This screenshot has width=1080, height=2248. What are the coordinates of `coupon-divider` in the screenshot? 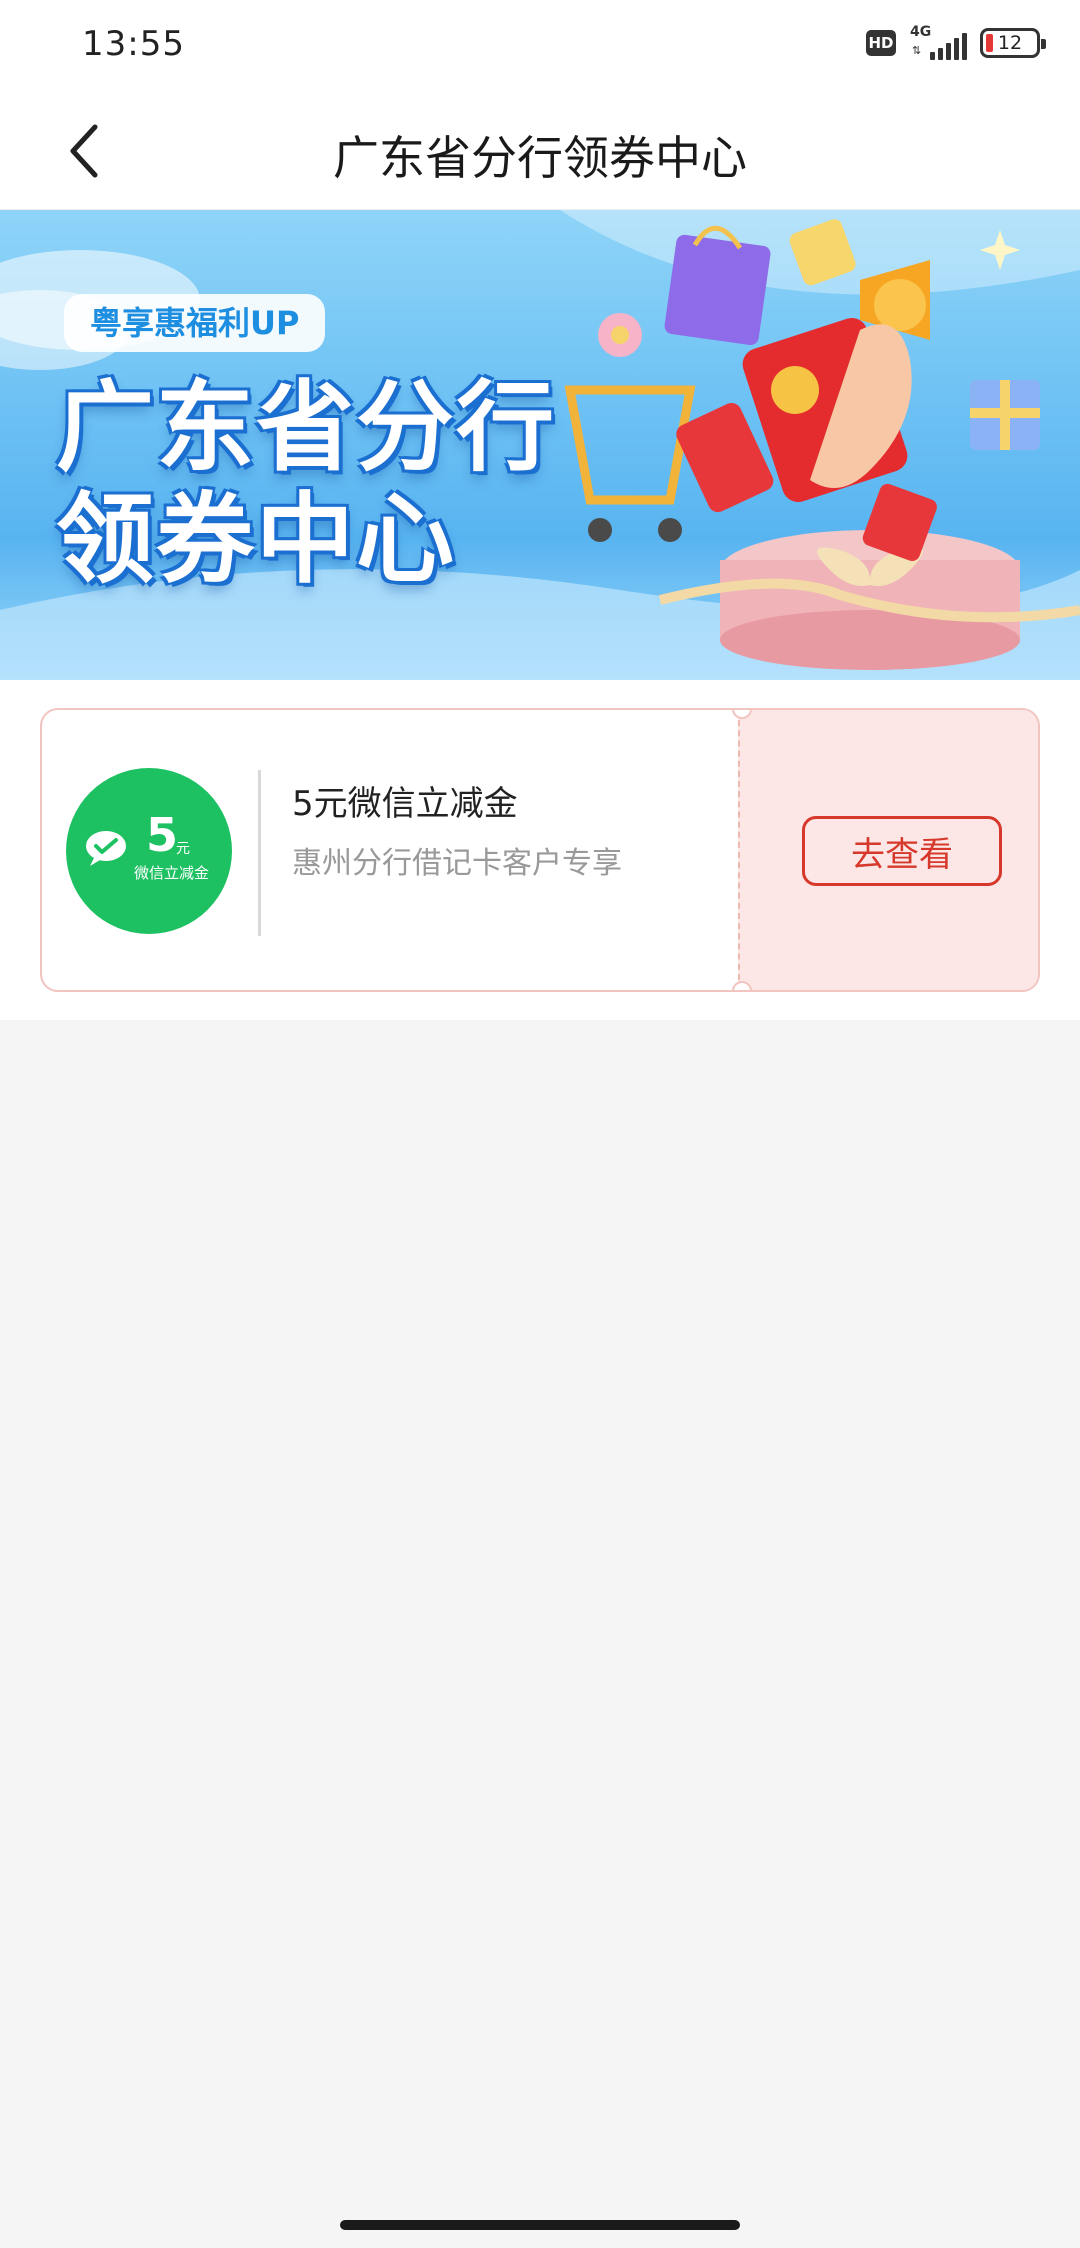 It's located at (259, 853).